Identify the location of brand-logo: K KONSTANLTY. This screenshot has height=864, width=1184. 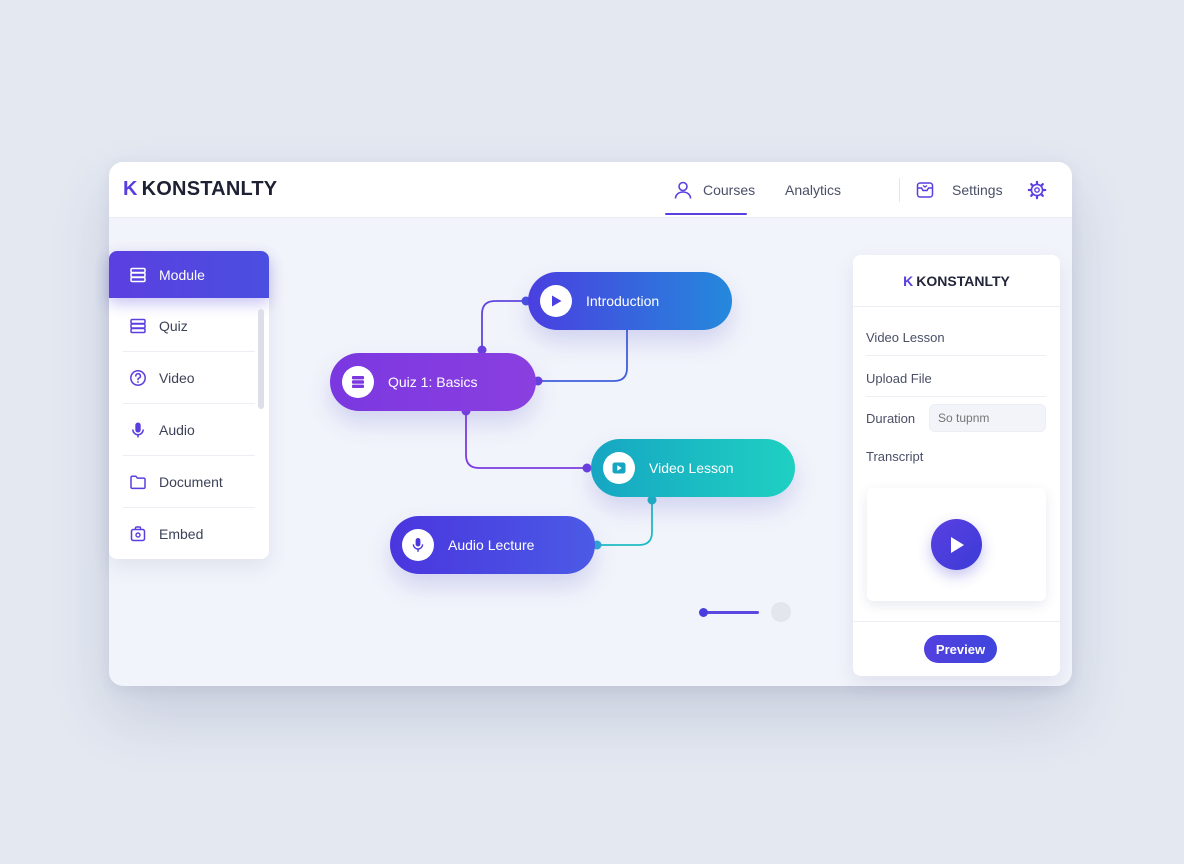
(200, 189).